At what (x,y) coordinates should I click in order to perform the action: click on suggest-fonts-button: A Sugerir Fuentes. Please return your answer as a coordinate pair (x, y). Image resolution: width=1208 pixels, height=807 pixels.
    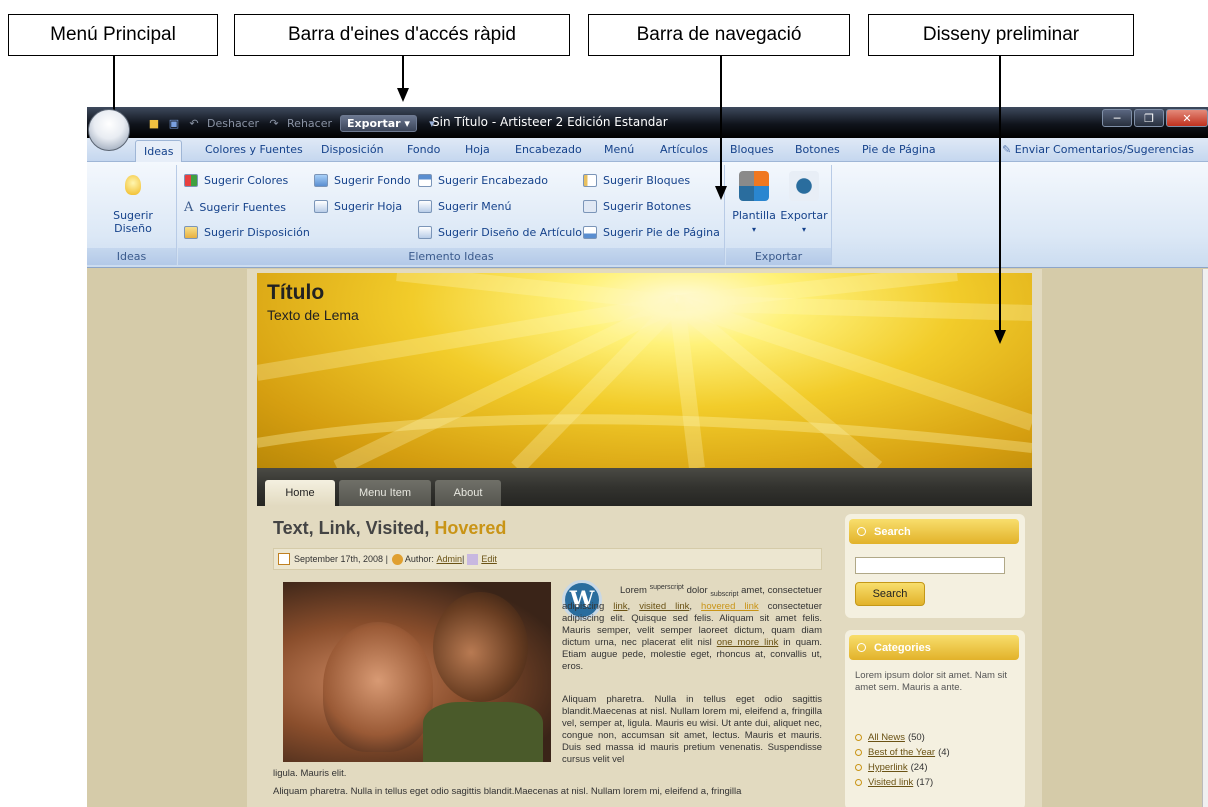
    Looking at the image, I should click on (235, 207).